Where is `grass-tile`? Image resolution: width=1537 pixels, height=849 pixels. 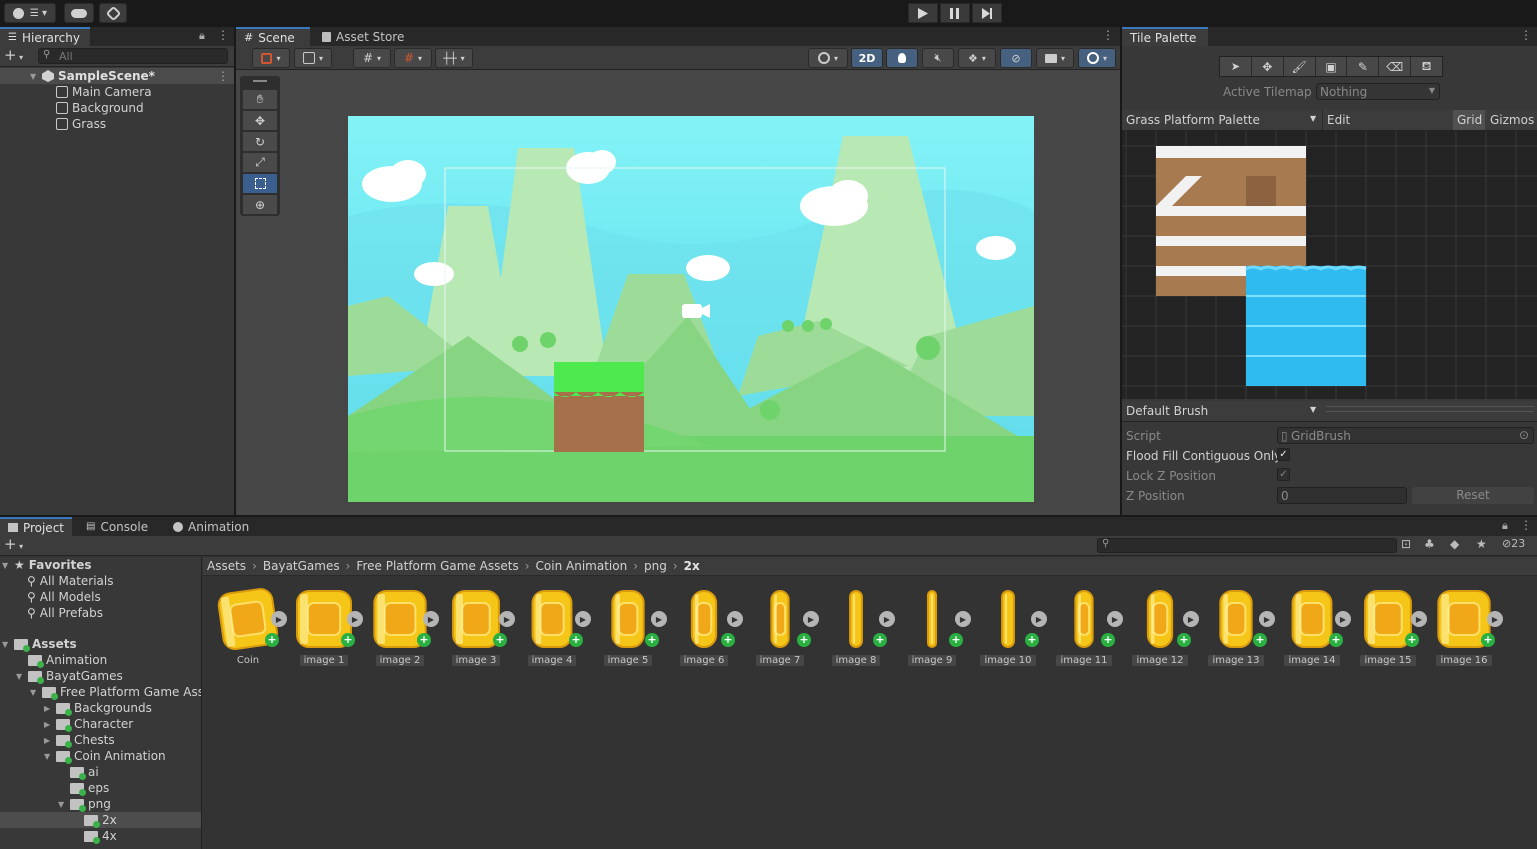
grass-tile is located at coordinates (599, 407).